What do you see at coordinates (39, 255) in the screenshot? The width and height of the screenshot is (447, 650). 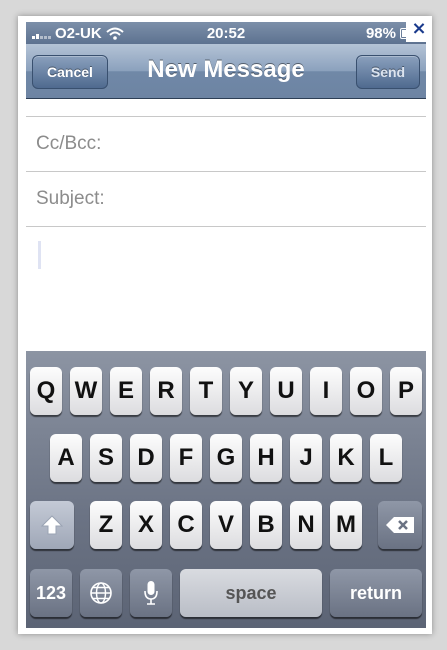 I see `text-cursor` at bounding box center [39, 255].